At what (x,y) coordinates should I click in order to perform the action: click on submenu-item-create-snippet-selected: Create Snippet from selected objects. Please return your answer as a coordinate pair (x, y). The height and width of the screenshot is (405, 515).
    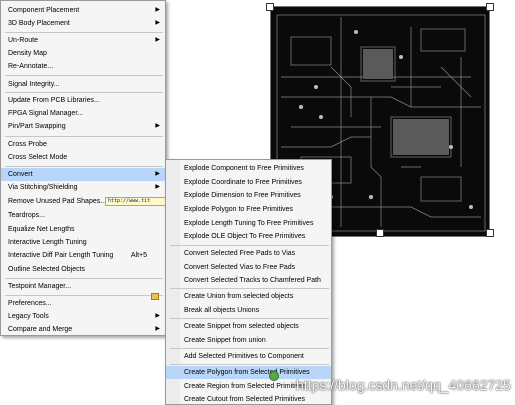
    Looking at the image, I should click on (248, 326).